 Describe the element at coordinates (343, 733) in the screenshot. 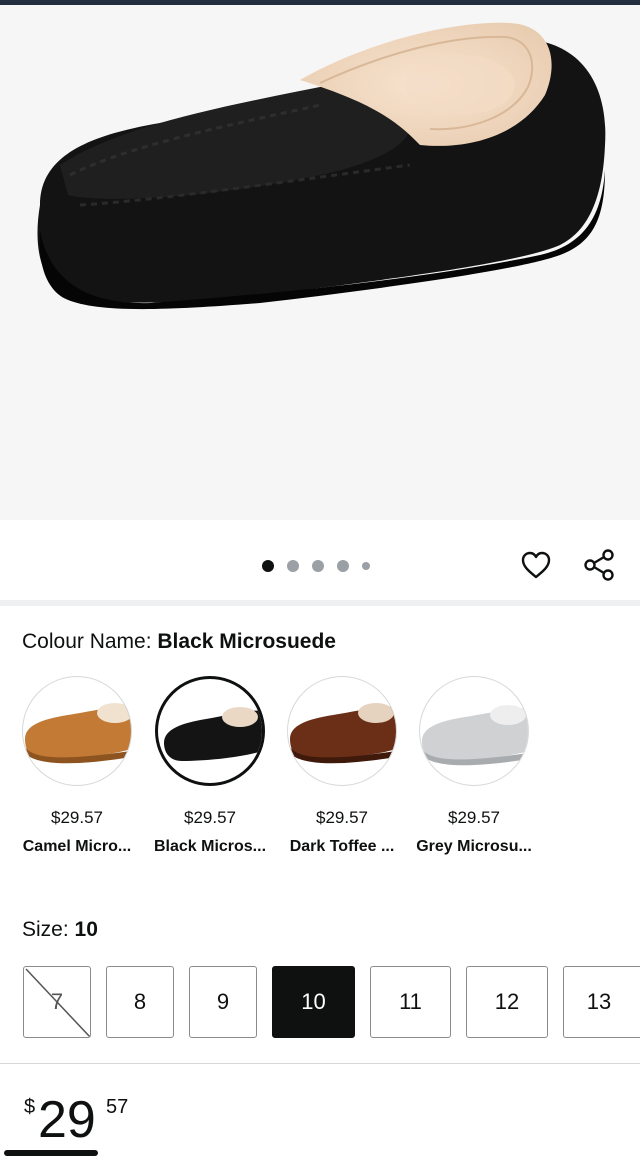

I see `dark-toffee-slipper-thumbnail` at that location.